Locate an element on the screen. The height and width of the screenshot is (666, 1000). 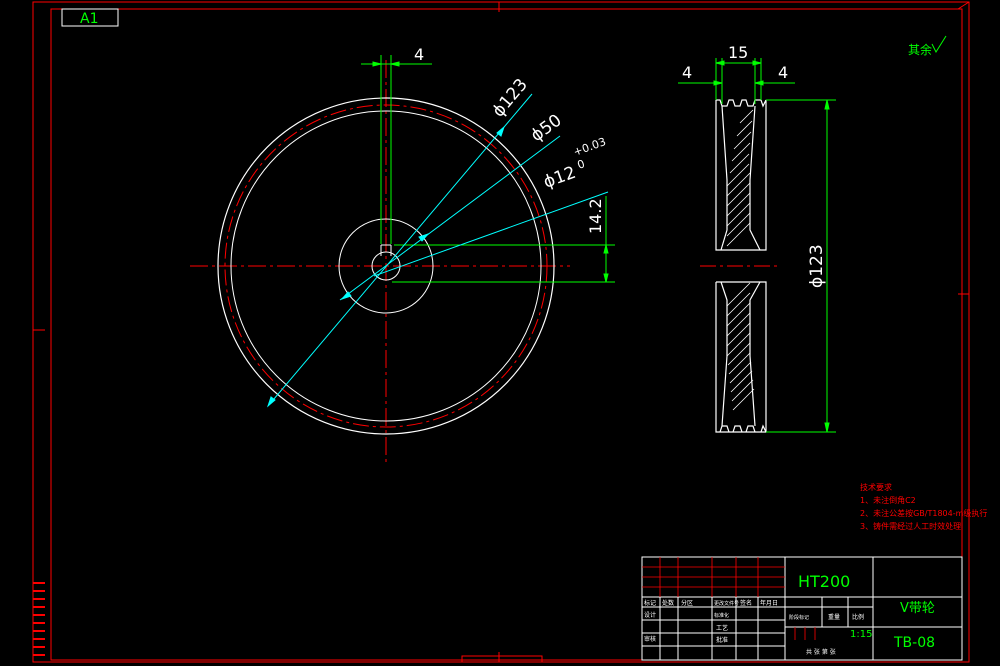
roughness-symbol is located at coordinates (939, 44).